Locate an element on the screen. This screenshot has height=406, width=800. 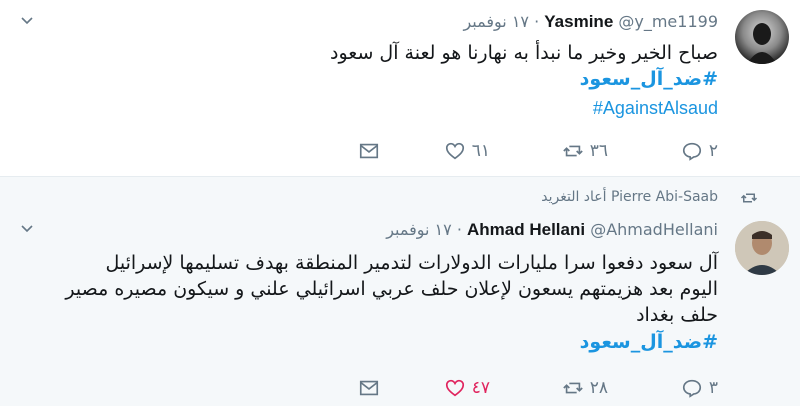
retweeted-by: Pierre Abi-Saab أعاد التغريد is located at coordinates (629, 197).